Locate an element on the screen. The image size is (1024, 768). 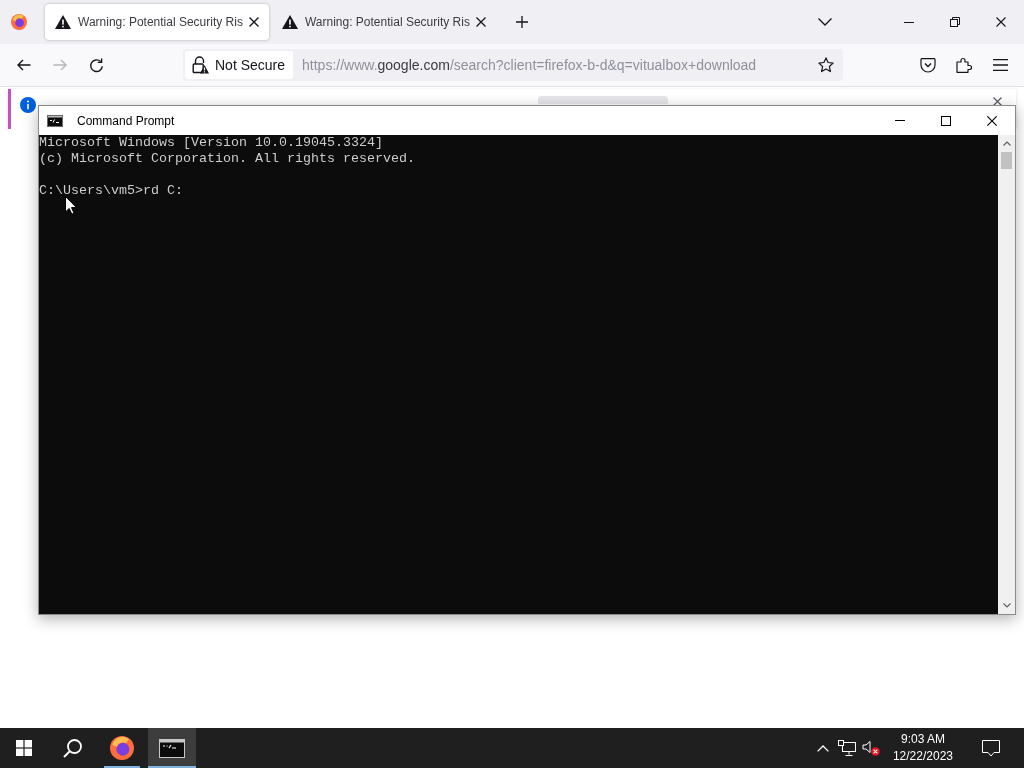
maximize-icon is located at coordinates (946, 120).